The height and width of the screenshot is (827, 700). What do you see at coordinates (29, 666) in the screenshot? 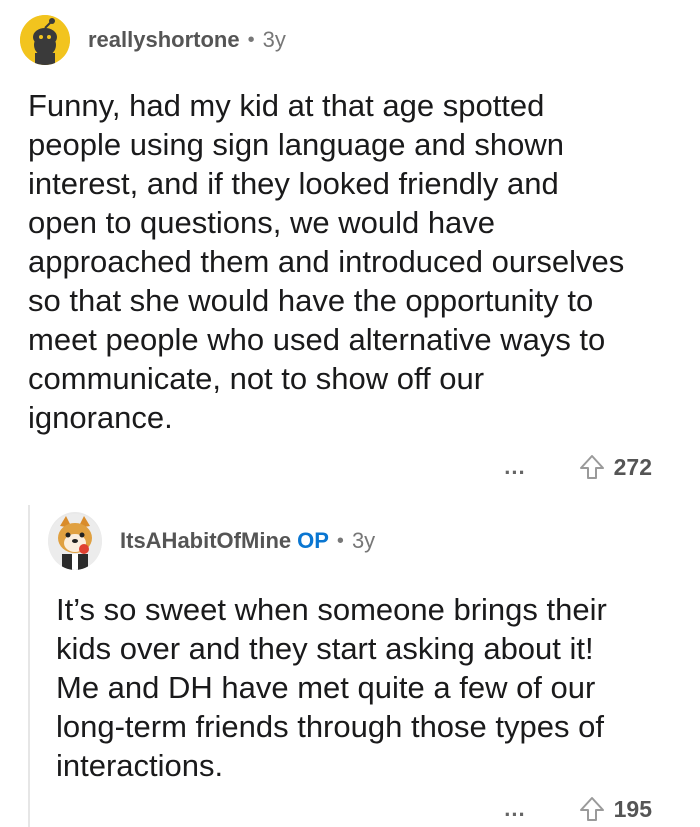
I see `thread-line` at bounding box center [29, 666].